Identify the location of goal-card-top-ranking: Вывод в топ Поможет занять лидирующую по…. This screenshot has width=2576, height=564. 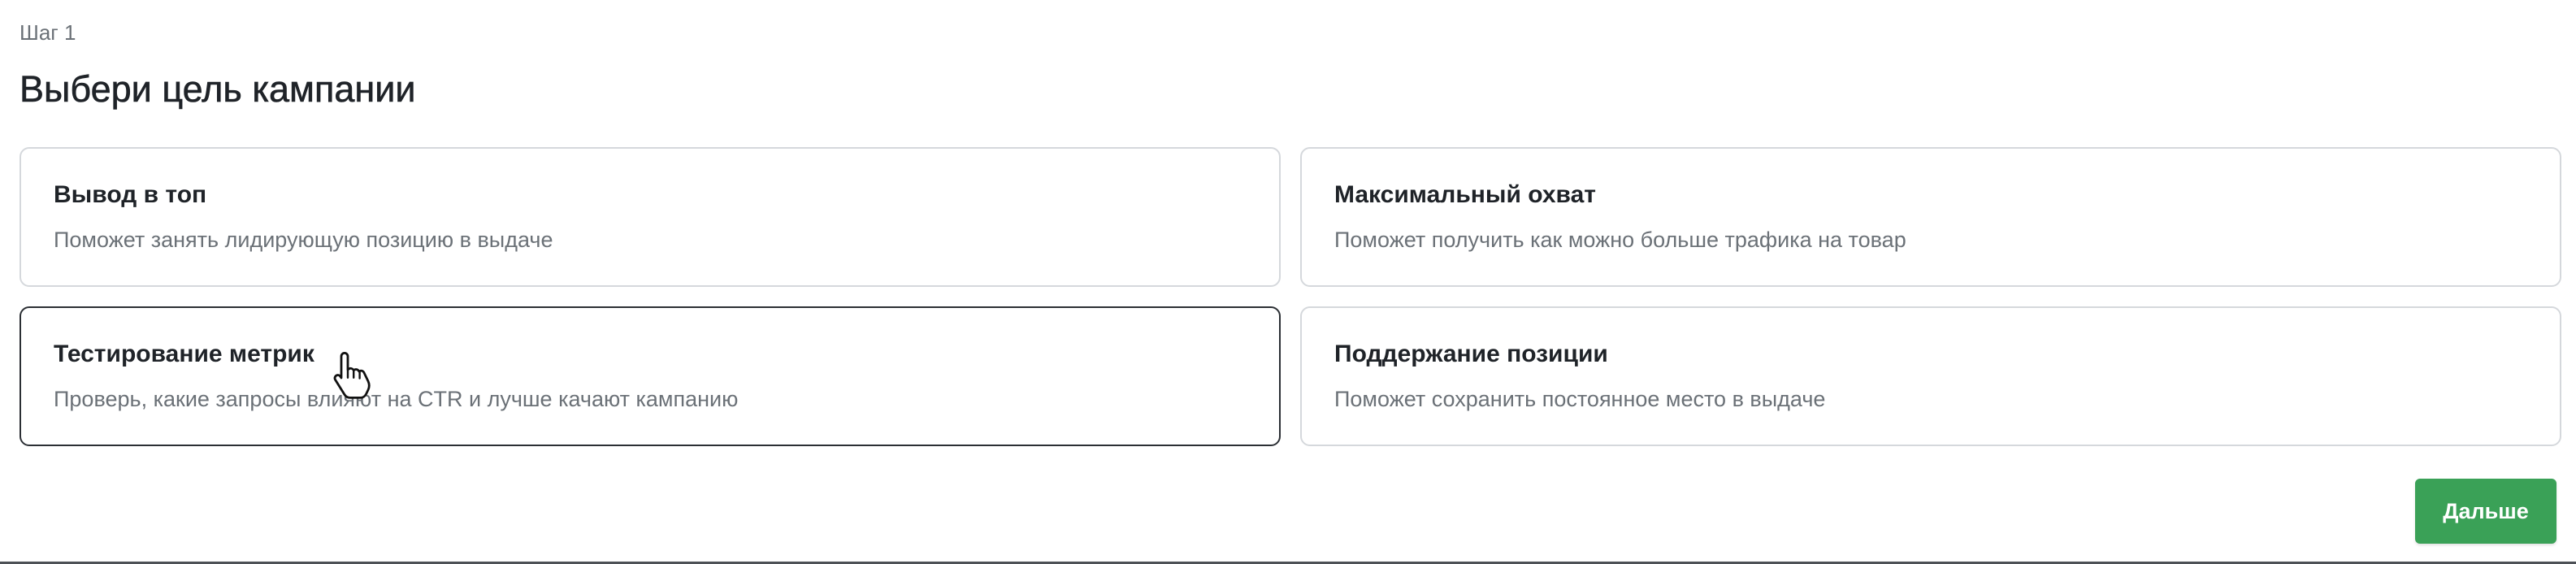
(650, 217).